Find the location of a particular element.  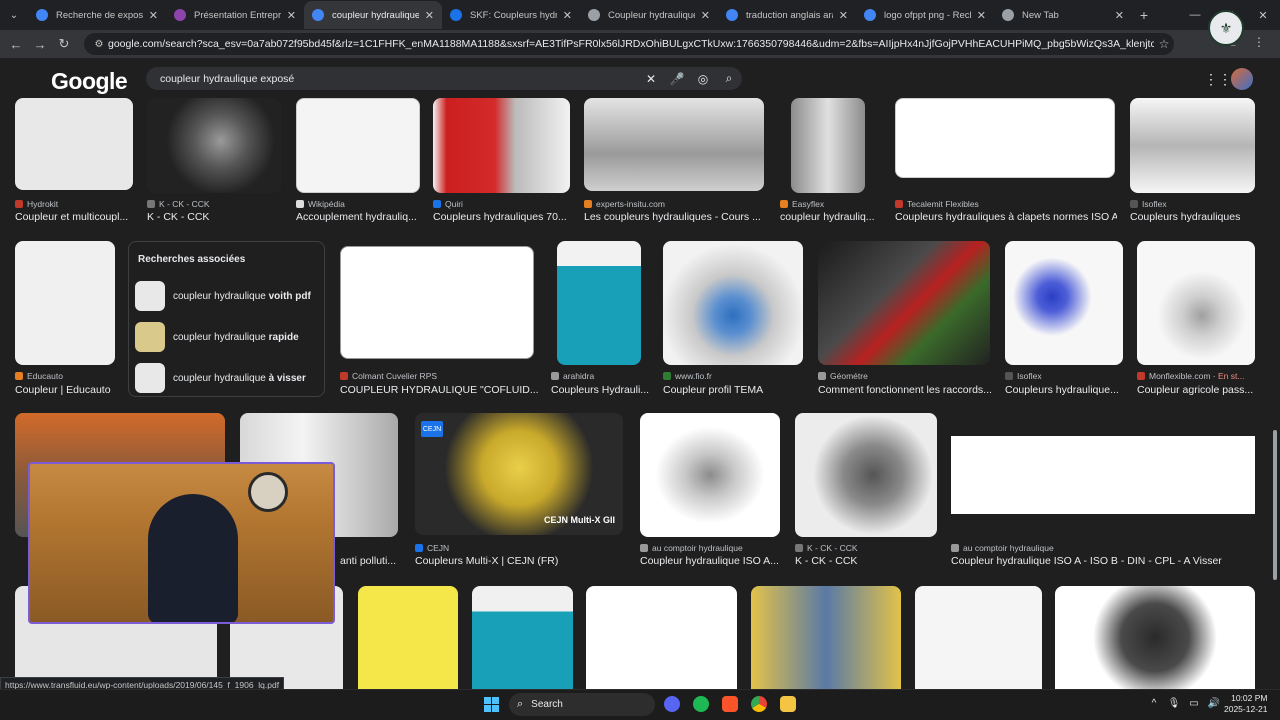

tab-5: traduction anglais arab ✕ is located at coordinates (787, 15).